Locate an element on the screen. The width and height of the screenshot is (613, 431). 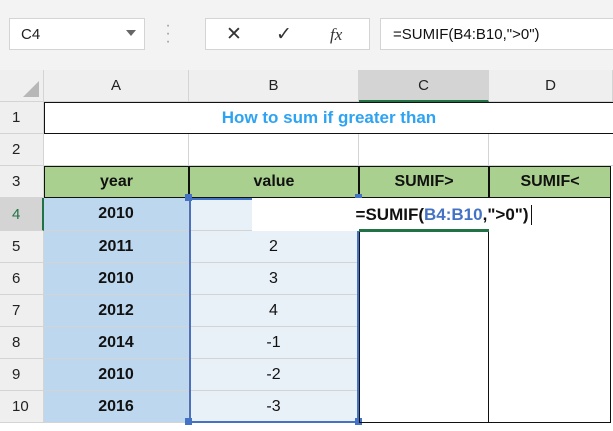
year-cell: 2014 is located at coordinates (116, 343).